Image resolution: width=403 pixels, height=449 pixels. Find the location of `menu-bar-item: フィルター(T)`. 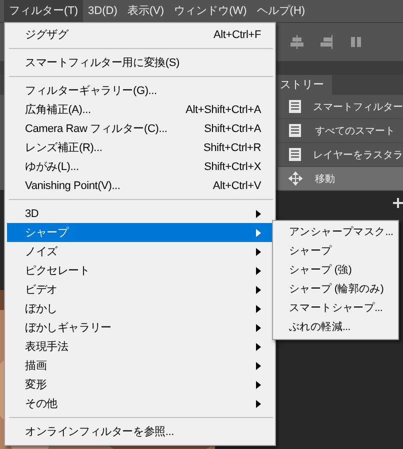

menu-bar-item: フィルター(T) is located at coordinates (44, 11).